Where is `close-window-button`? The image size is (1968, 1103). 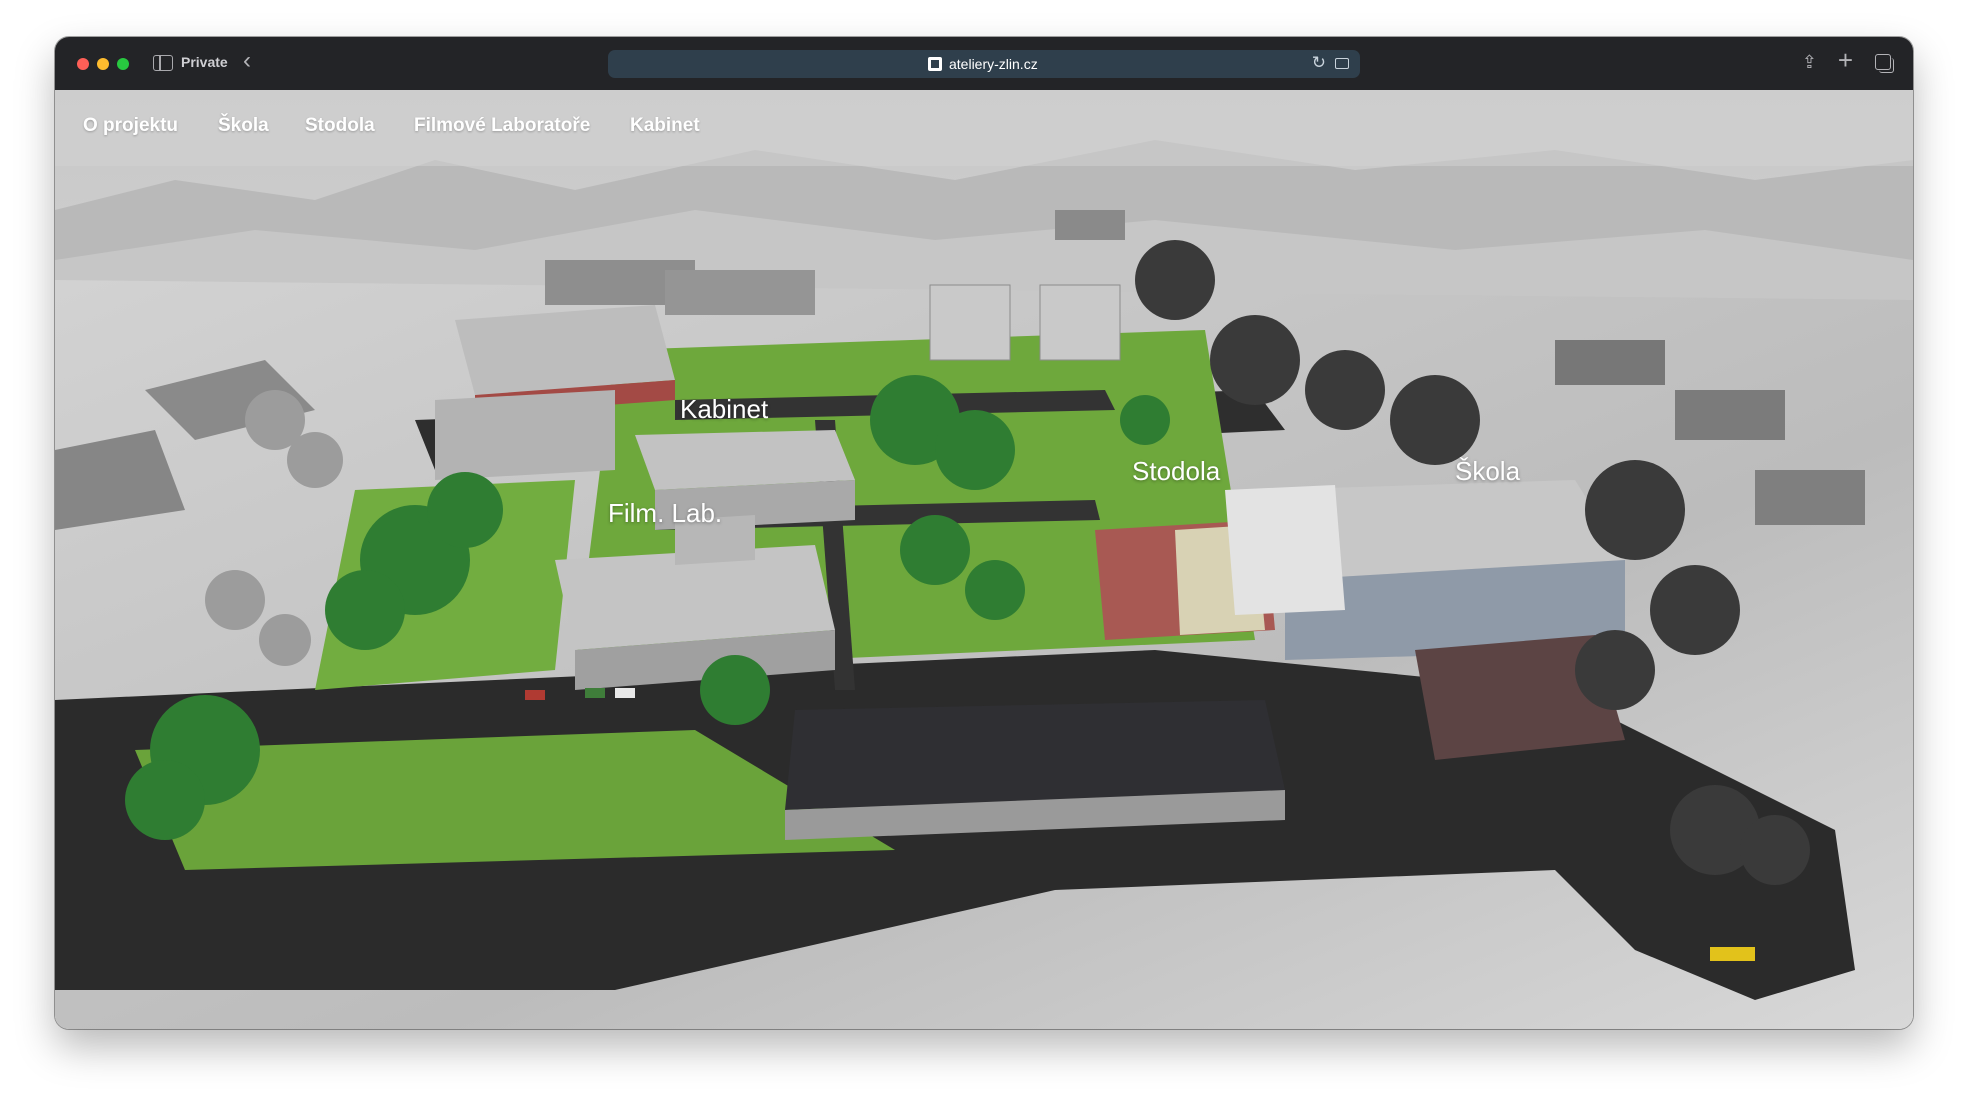 close-window-button is located at coordinates (83, 64).